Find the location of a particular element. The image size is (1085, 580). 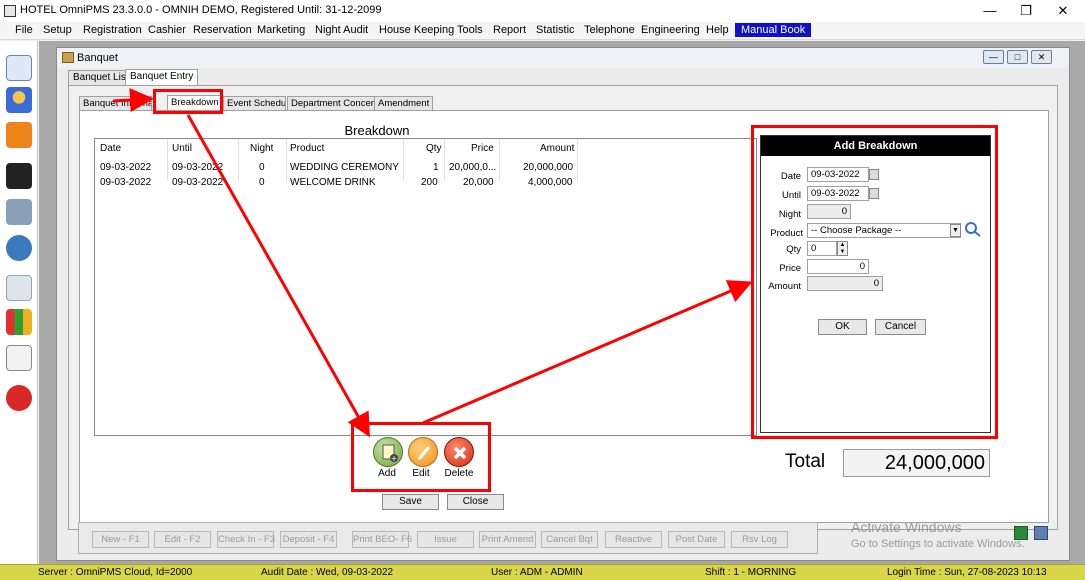

col-price: Price is located at coordinates (482, 148).